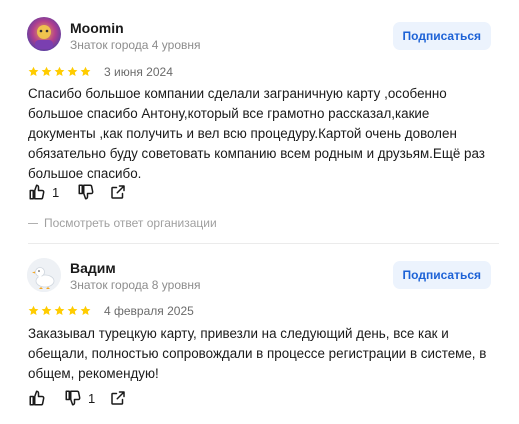 The height and width of the screenshot is (424, 519). What do you see at coordinates (97, 28) in the screenshot?
I see `author-name: Moomin` at bounding box center [97, 28].